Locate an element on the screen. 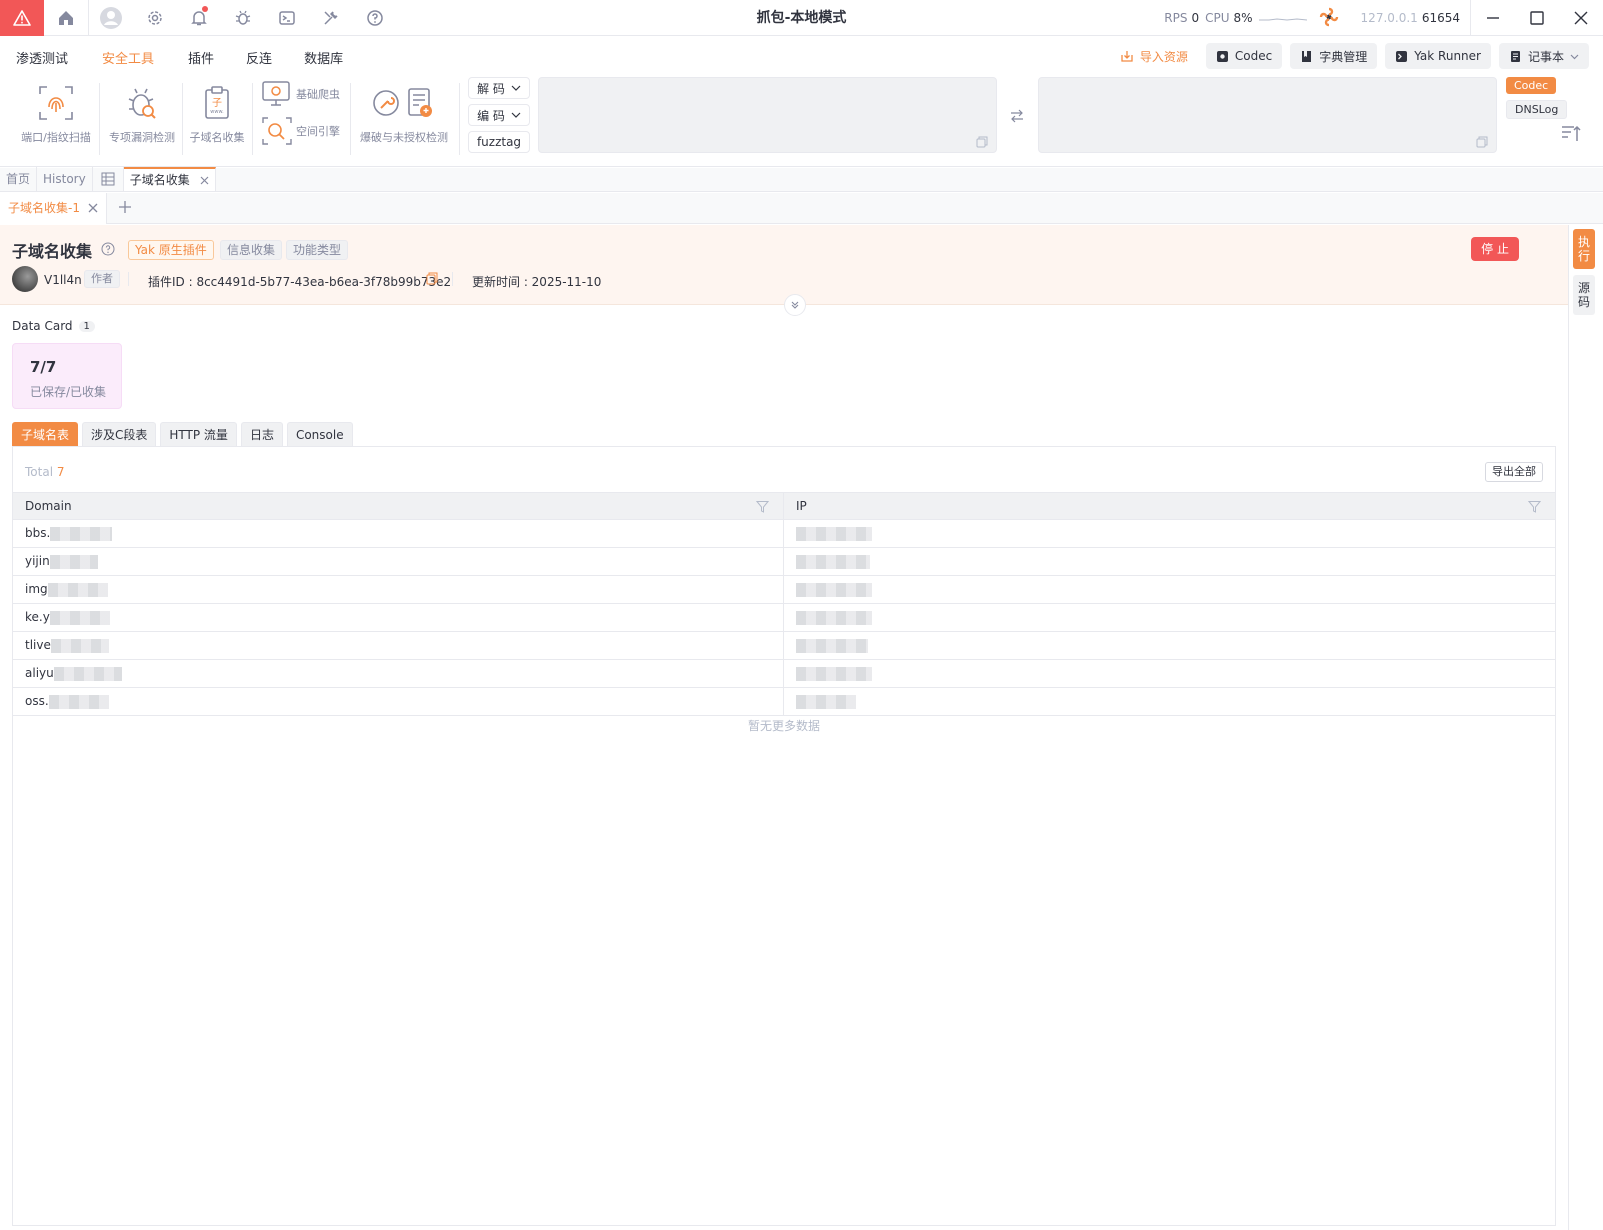  tool-port-scan: 端口/指纹扫描 is located at coordinates (56, 114).